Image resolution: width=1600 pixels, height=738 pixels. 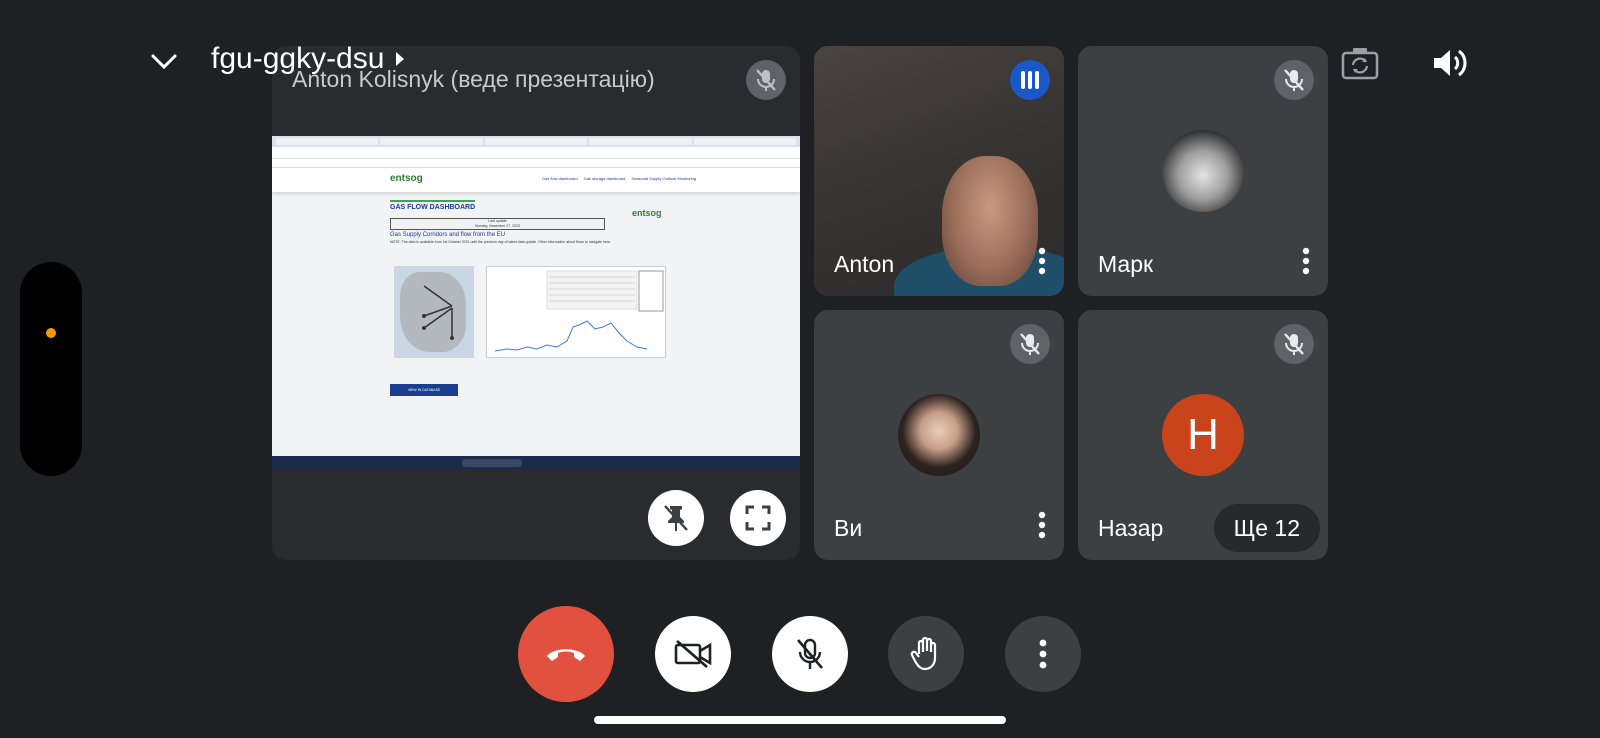 I want to click on more-options-button, so click(x=1043, y=654).